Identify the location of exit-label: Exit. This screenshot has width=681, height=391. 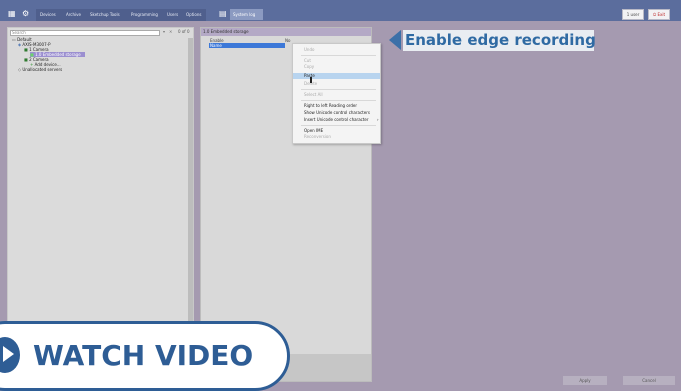
(661, 14).